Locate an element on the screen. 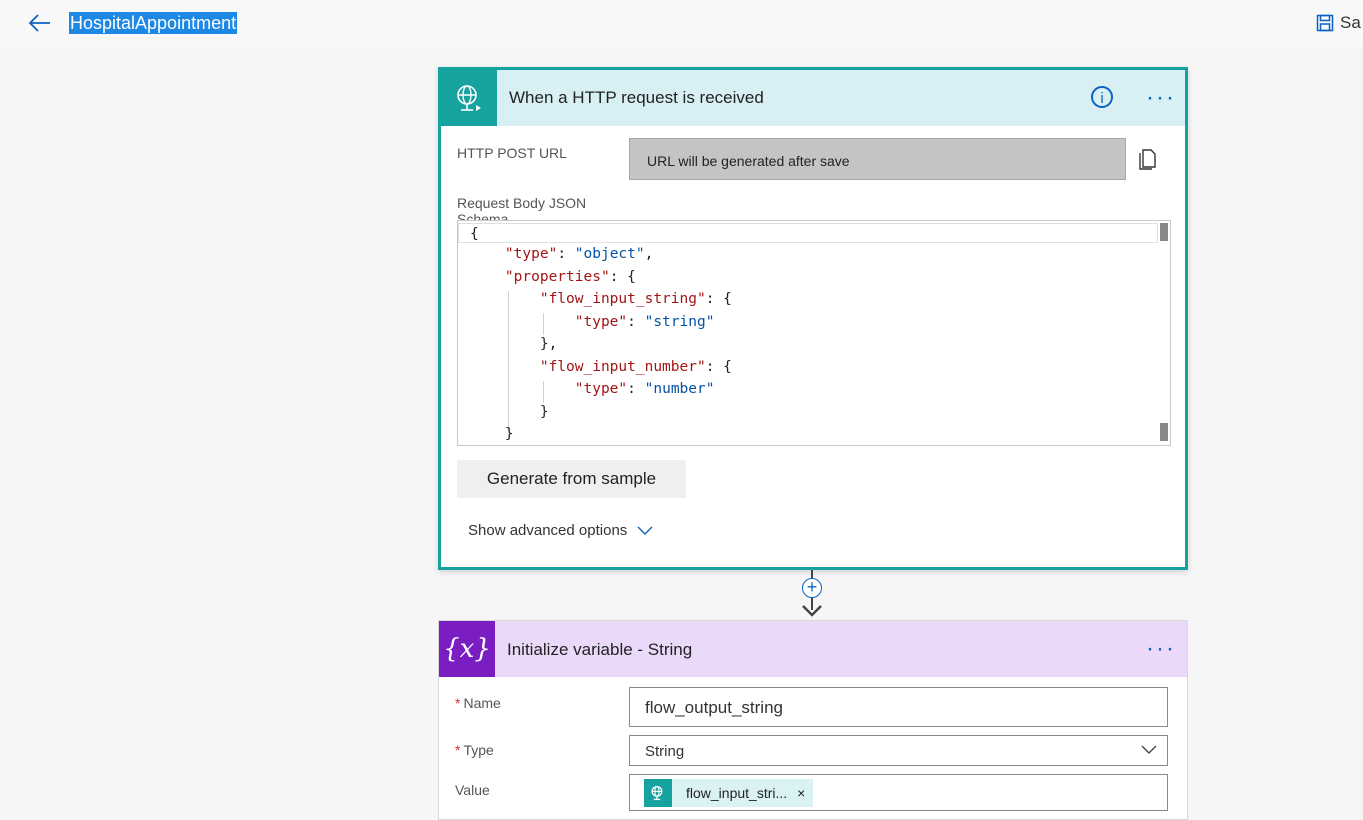 The image size is (1363, 820). http-trigger-header: When a HTTP request is received i ··· is located at coordinates (813, 98).